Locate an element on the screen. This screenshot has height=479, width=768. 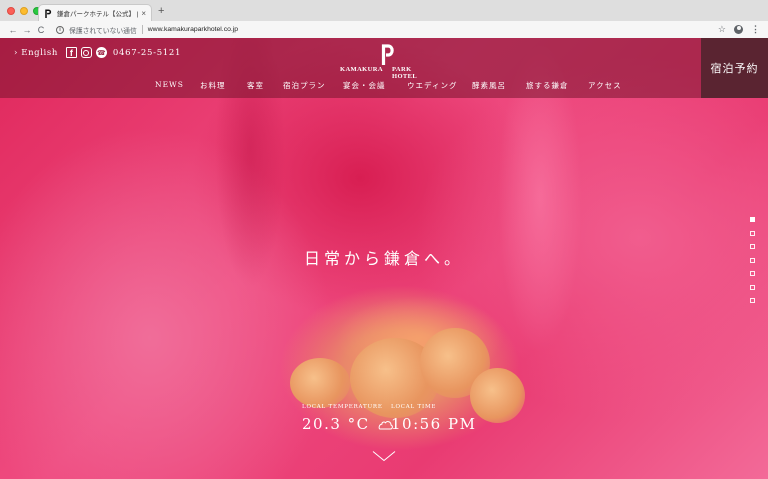
tab-title: 鎌倉パークホテル【公式】 | KA is located at coordinates (98, 14).